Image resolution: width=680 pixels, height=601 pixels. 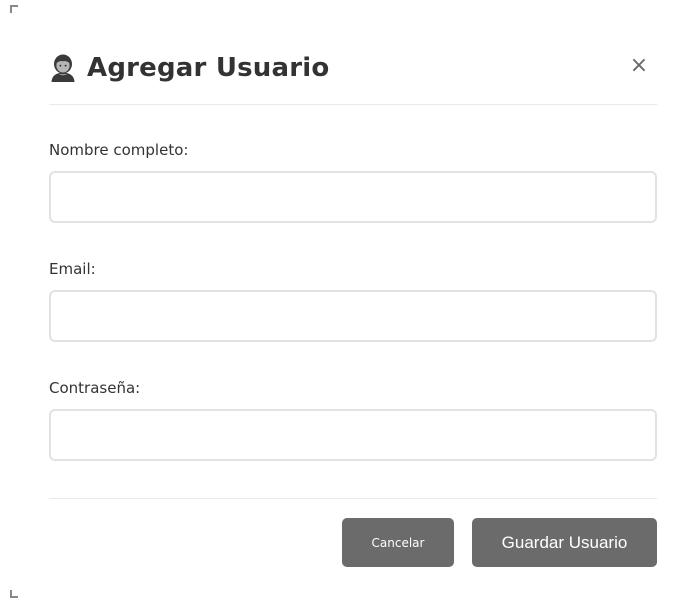 What do you see at coordinates (353, 316) in the screenshot?
I see `email-input` at bounding box center [353, 316].